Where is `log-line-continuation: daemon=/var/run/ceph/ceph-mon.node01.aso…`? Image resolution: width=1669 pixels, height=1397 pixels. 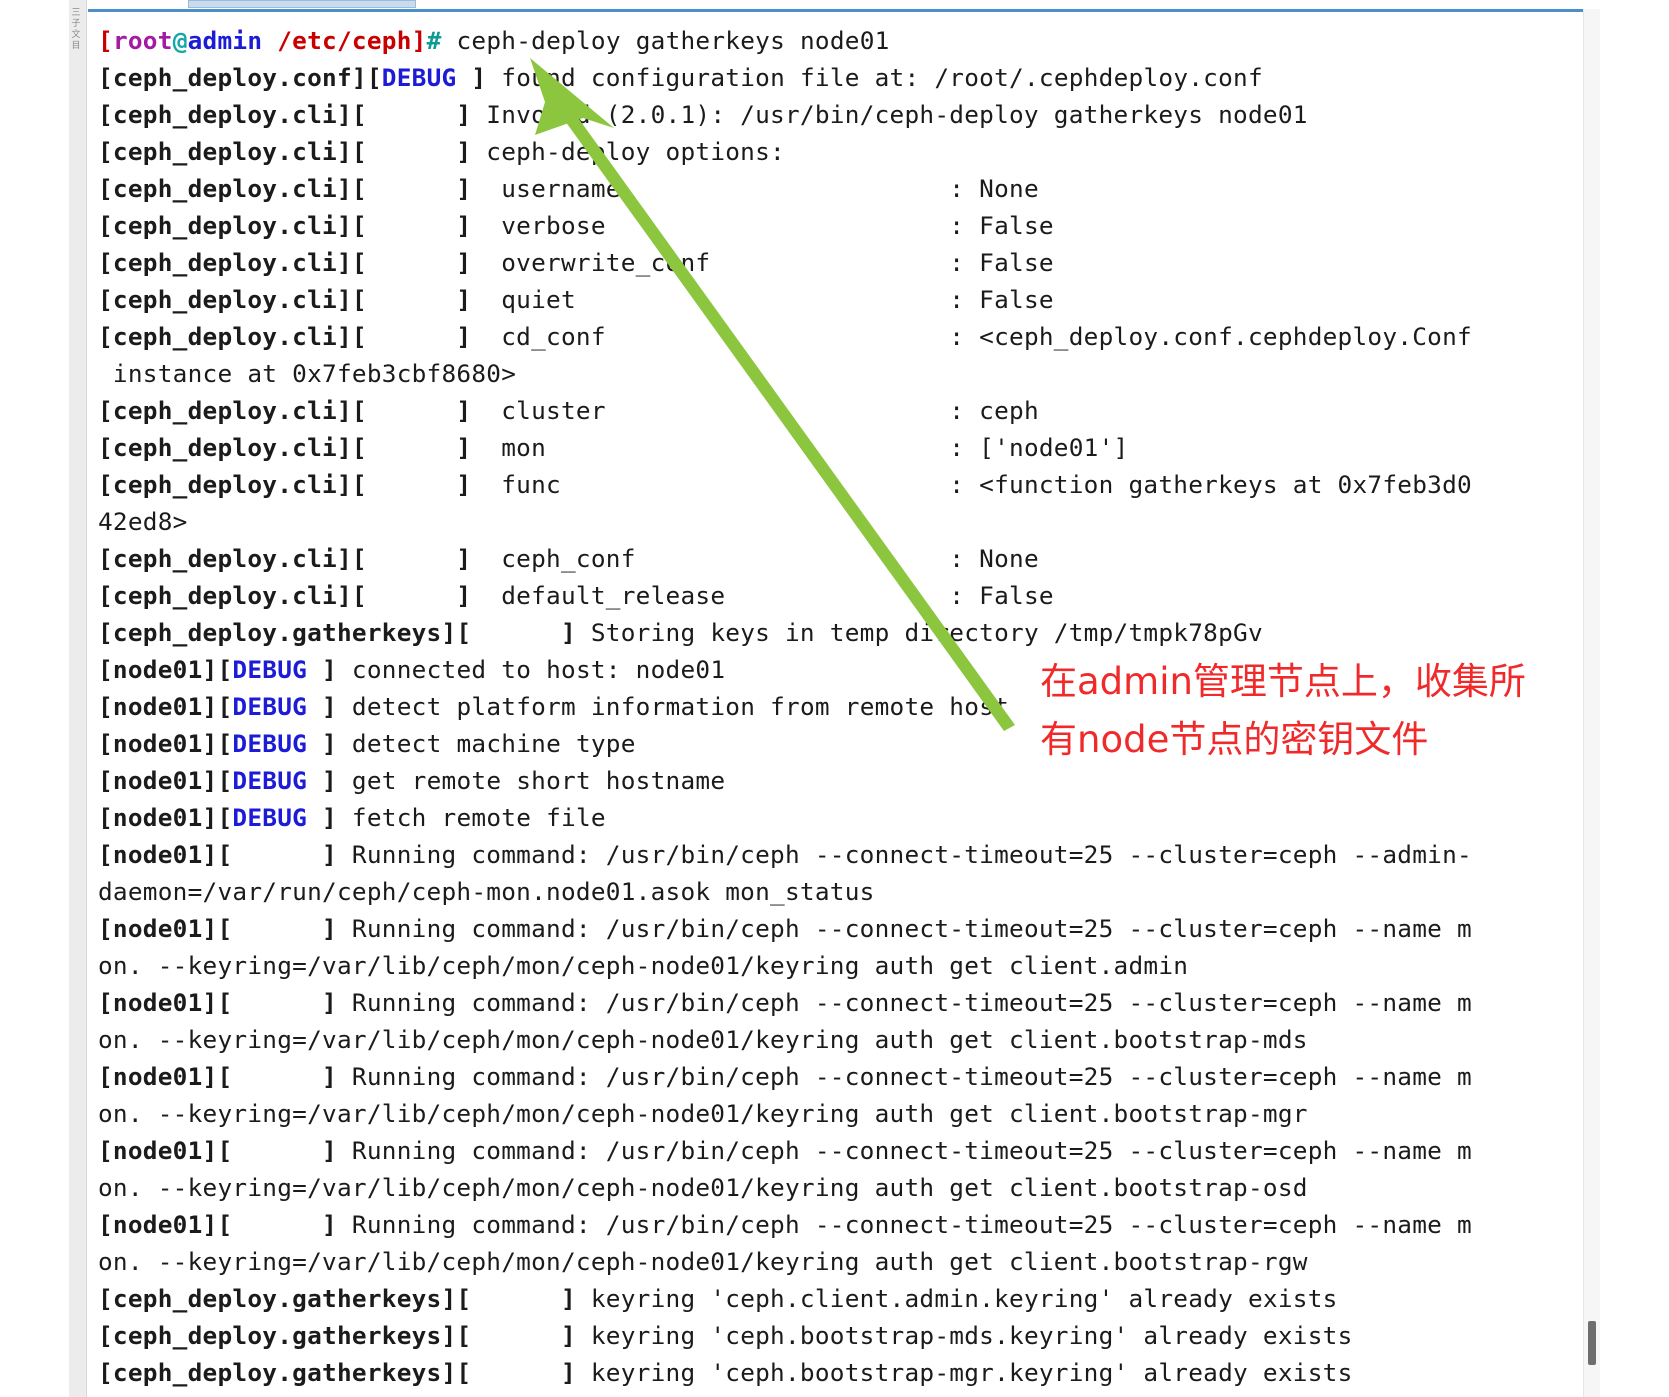
log-line-continuation: daemon=/var/run/ceph/ceph-mon.node01.aso… is located at coordinates (833, 891).